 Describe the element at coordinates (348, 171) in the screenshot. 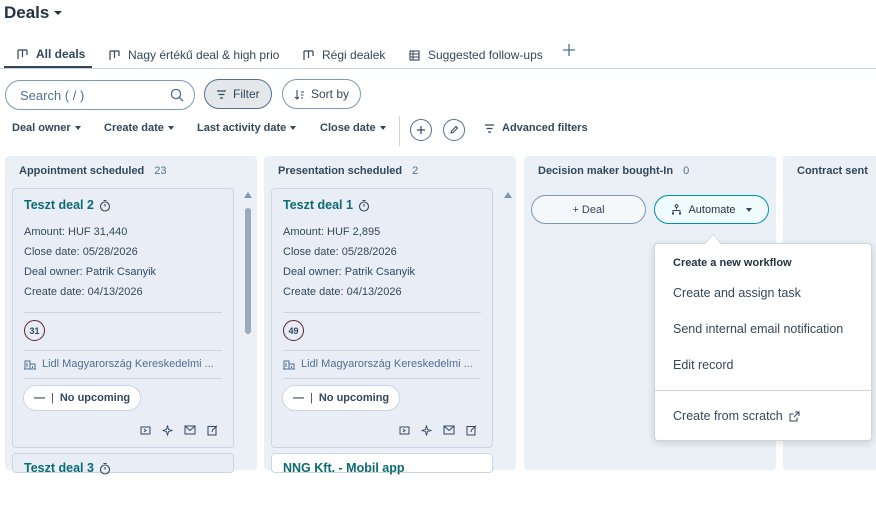

I see `column-header: Presentation scheduled 2` at that location.